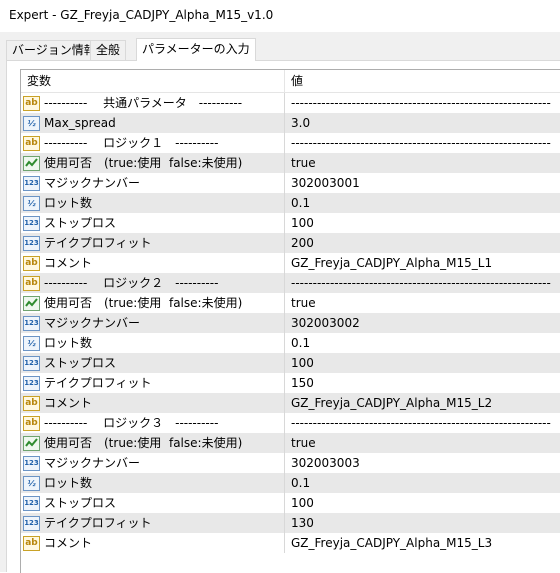 The width and height of the screenshot is (560, 573). What do you see at coordinates (422, 263) in the screenshot?
I see `param-value-cell: GZ_Freyja_CADJPY_Alpha_M15_L1` at bounding box center [422, 263].